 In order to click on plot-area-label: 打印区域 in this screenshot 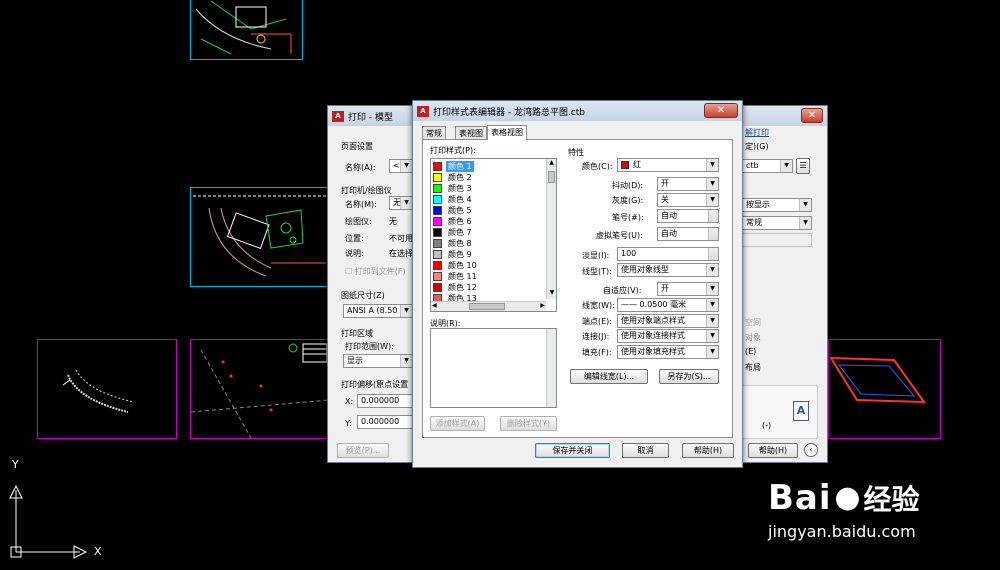, I will do `click(357, 333)`.